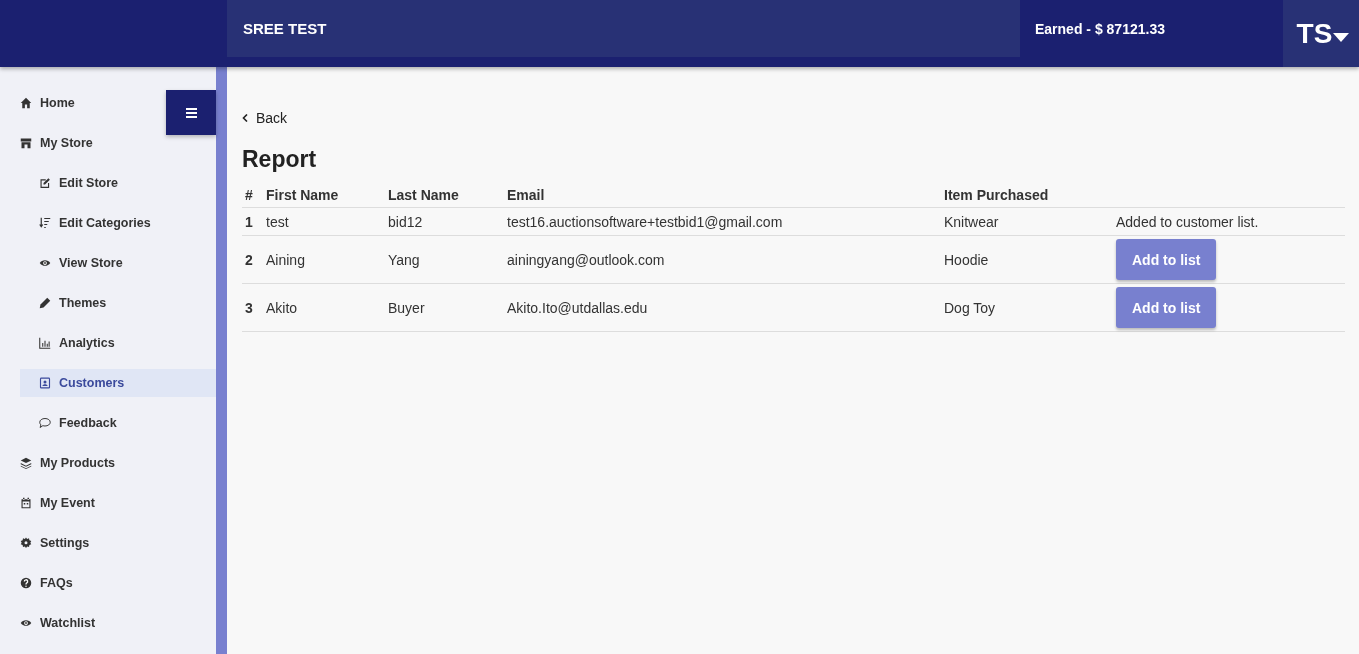 The width and height of the screenshot is (1359, 654). Describe the element at coordinates (70, 463) in the screenshot. I see `sidebar-item: My Products` at that location.